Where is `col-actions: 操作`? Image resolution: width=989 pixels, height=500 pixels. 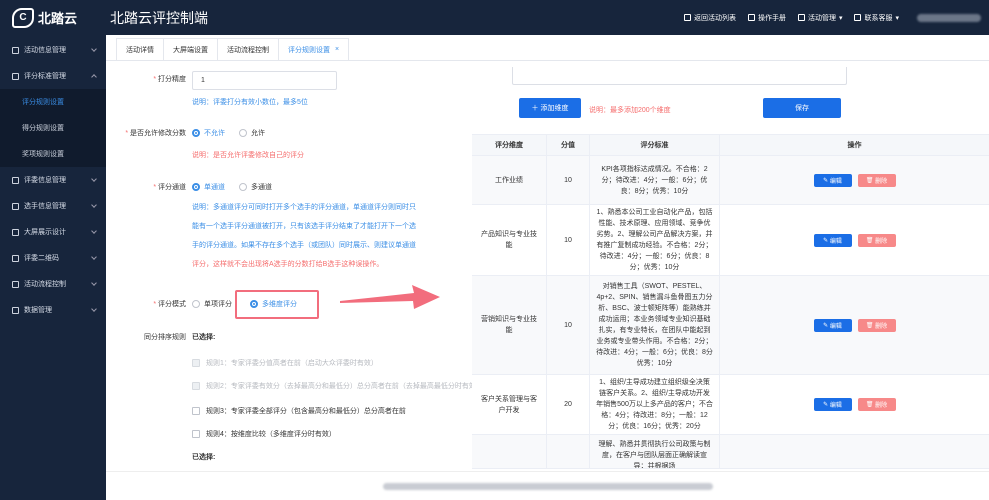
col-actions: 操作 is located at coordinates (854, 145).